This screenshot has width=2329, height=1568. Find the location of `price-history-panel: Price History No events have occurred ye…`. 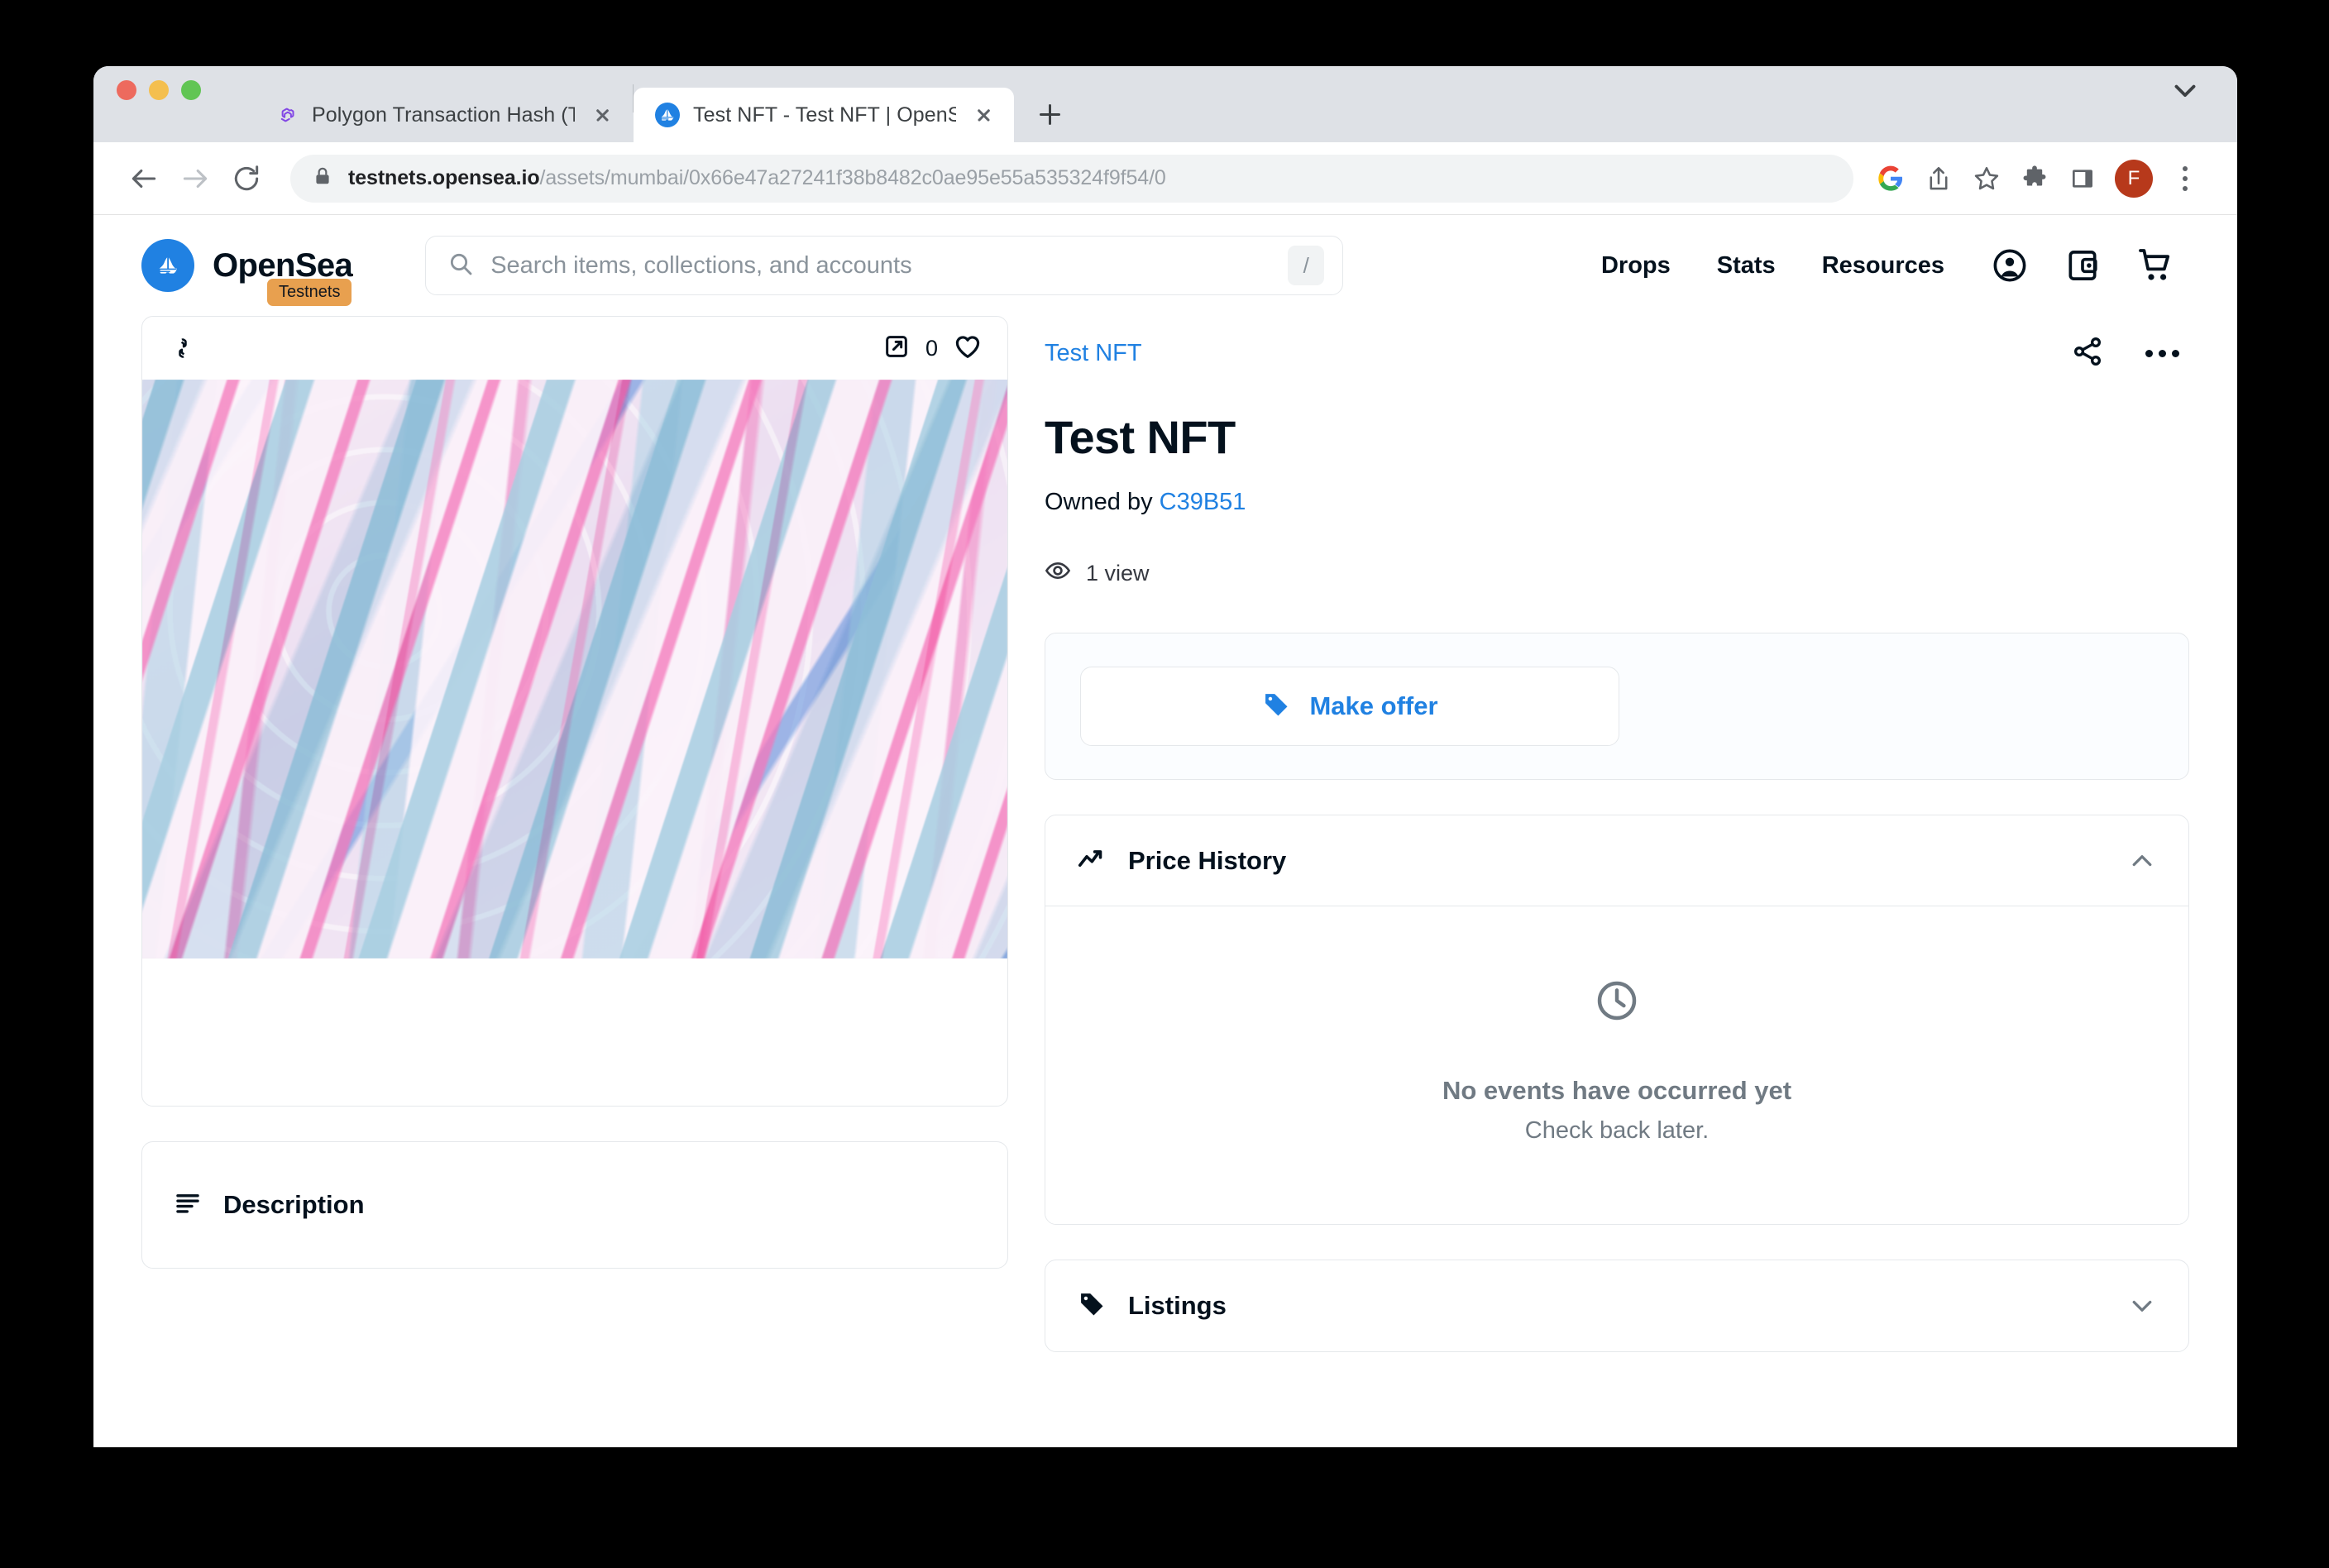

price-history-panel: Price History No events have occurred ye… is located at coordinates (1617, 1020).